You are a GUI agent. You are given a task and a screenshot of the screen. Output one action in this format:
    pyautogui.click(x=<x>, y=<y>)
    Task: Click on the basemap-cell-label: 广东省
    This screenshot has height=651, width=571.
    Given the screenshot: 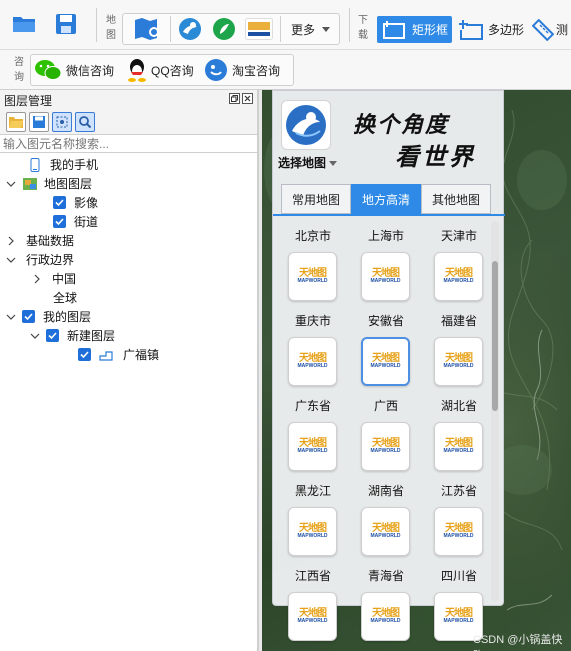 What is the action you would take?
    pyautogui.click(x=312, y=406)
    